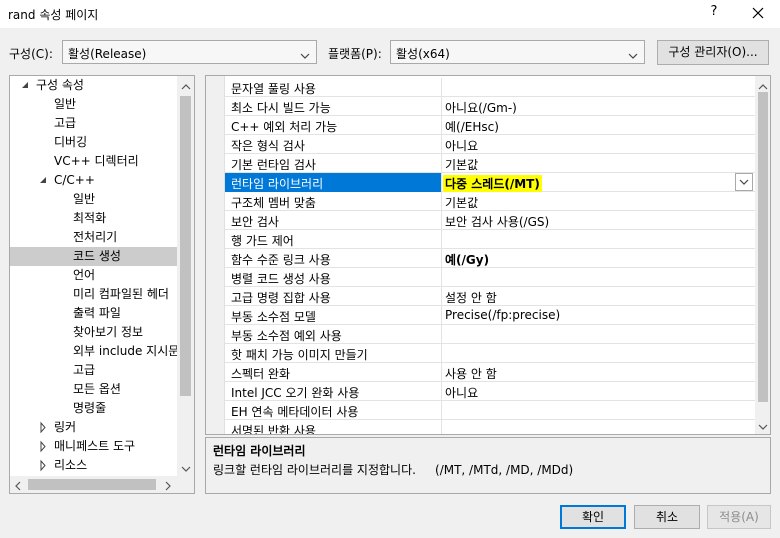 The height and width of the screenshot is (538, 780). I want to click on property-row: 런타임 라이브러리 다중 스레드(/MT), so click(490, 182).